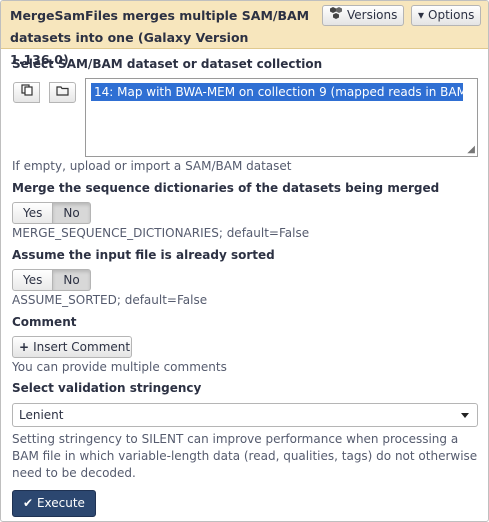 This screenshot has width=489, height=522. I want to click on validation-selected-value: Lenient, so click(41, 415).